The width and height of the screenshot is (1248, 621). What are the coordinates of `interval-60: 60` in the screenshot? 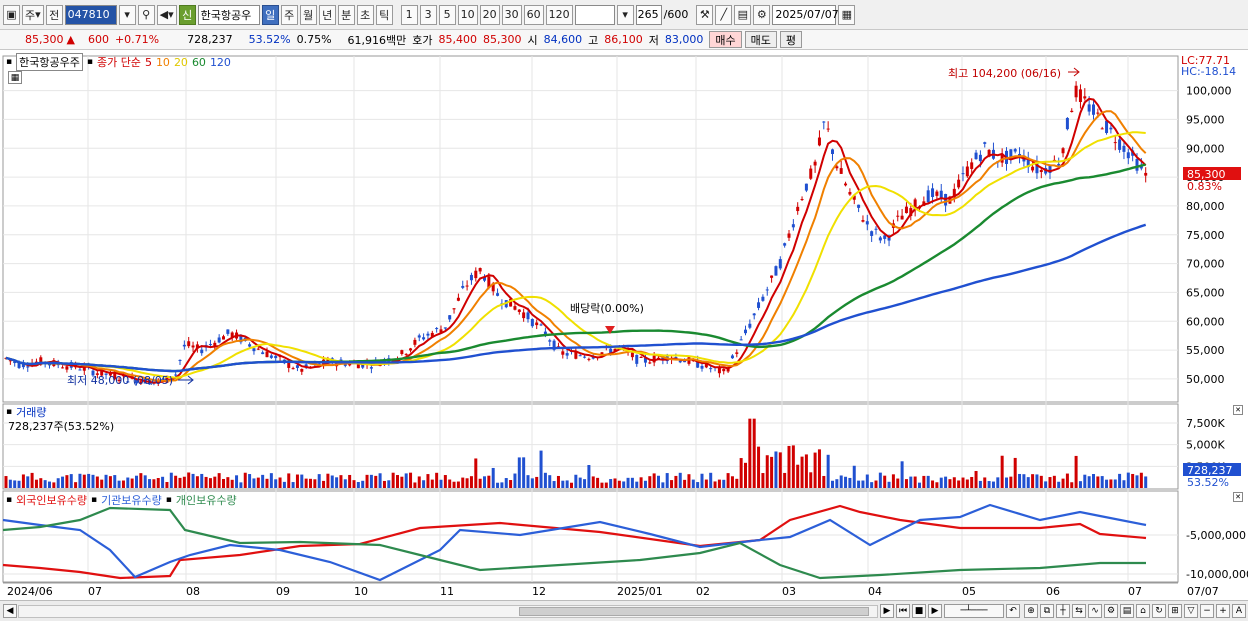 It's located at (533, 14).